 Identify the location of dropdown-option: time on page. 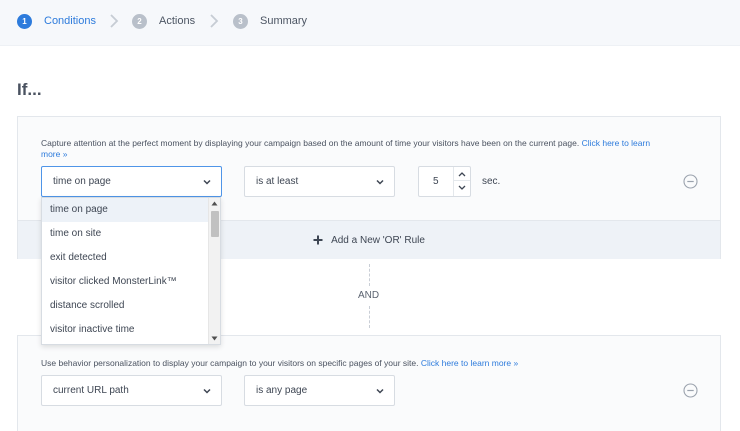
(125, 210).